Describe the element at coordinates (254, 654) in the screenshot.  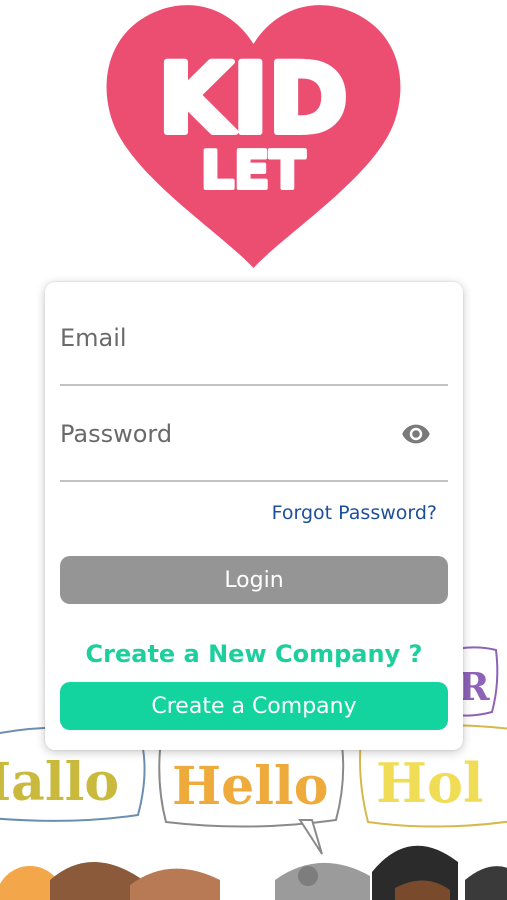
I see `create-company-heading: Create a New Company ?` at that location.